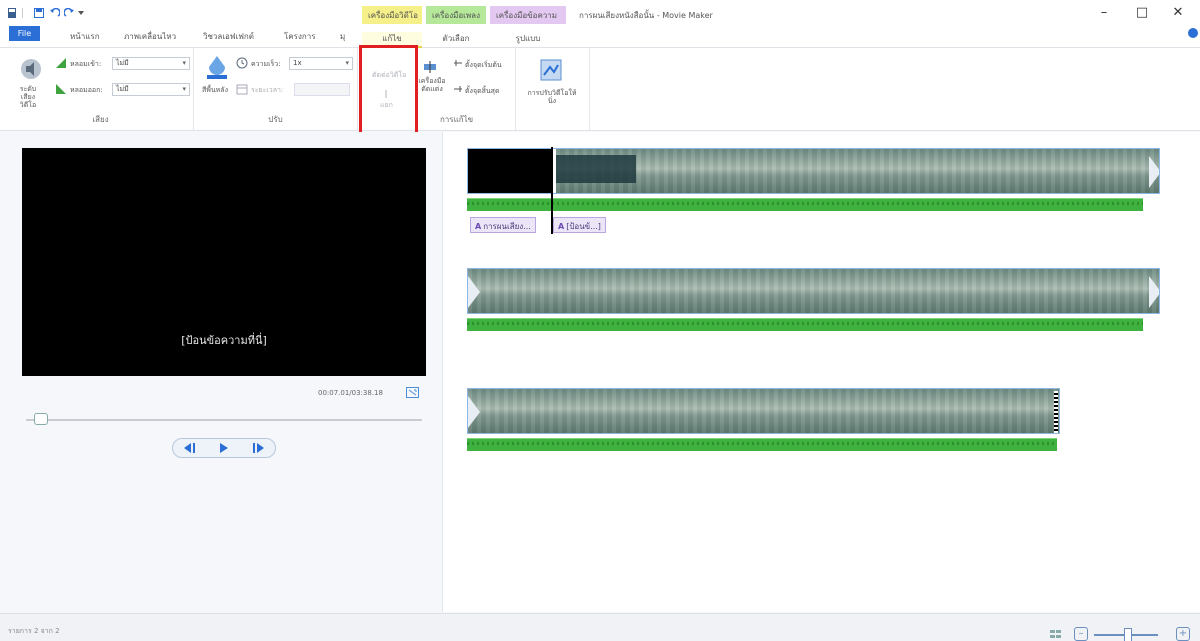 The width and height of the screenshot is (1200, 641). What do you see at coordinates (86, 64) in the screenshot?
I see `fade-in-label: หลอมเข้า:` at bounding box center [86, 64].